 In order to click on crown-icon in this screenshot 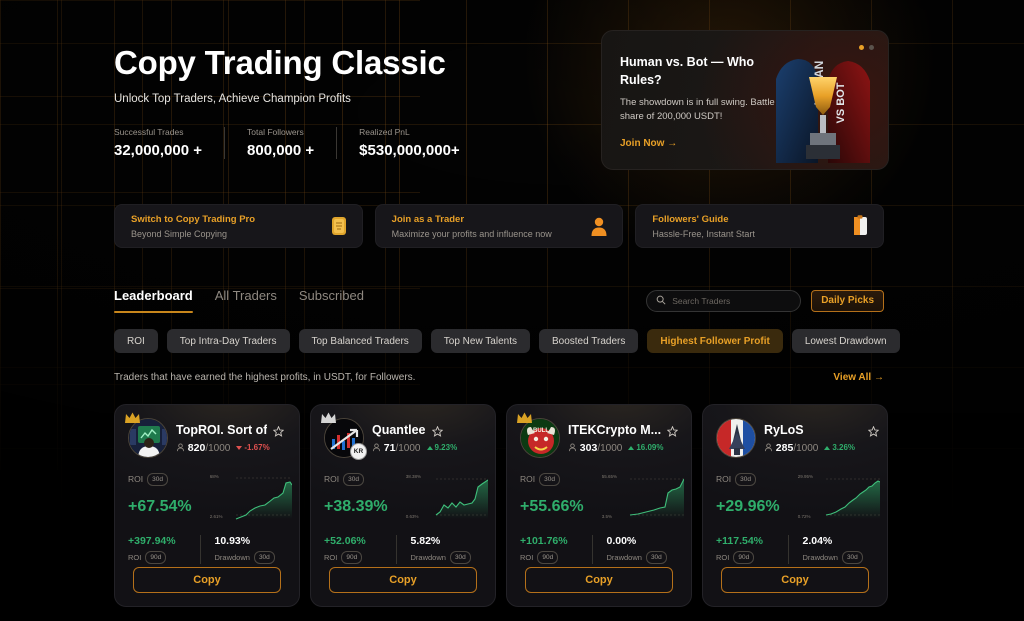, I will do `click(328, 418)`.